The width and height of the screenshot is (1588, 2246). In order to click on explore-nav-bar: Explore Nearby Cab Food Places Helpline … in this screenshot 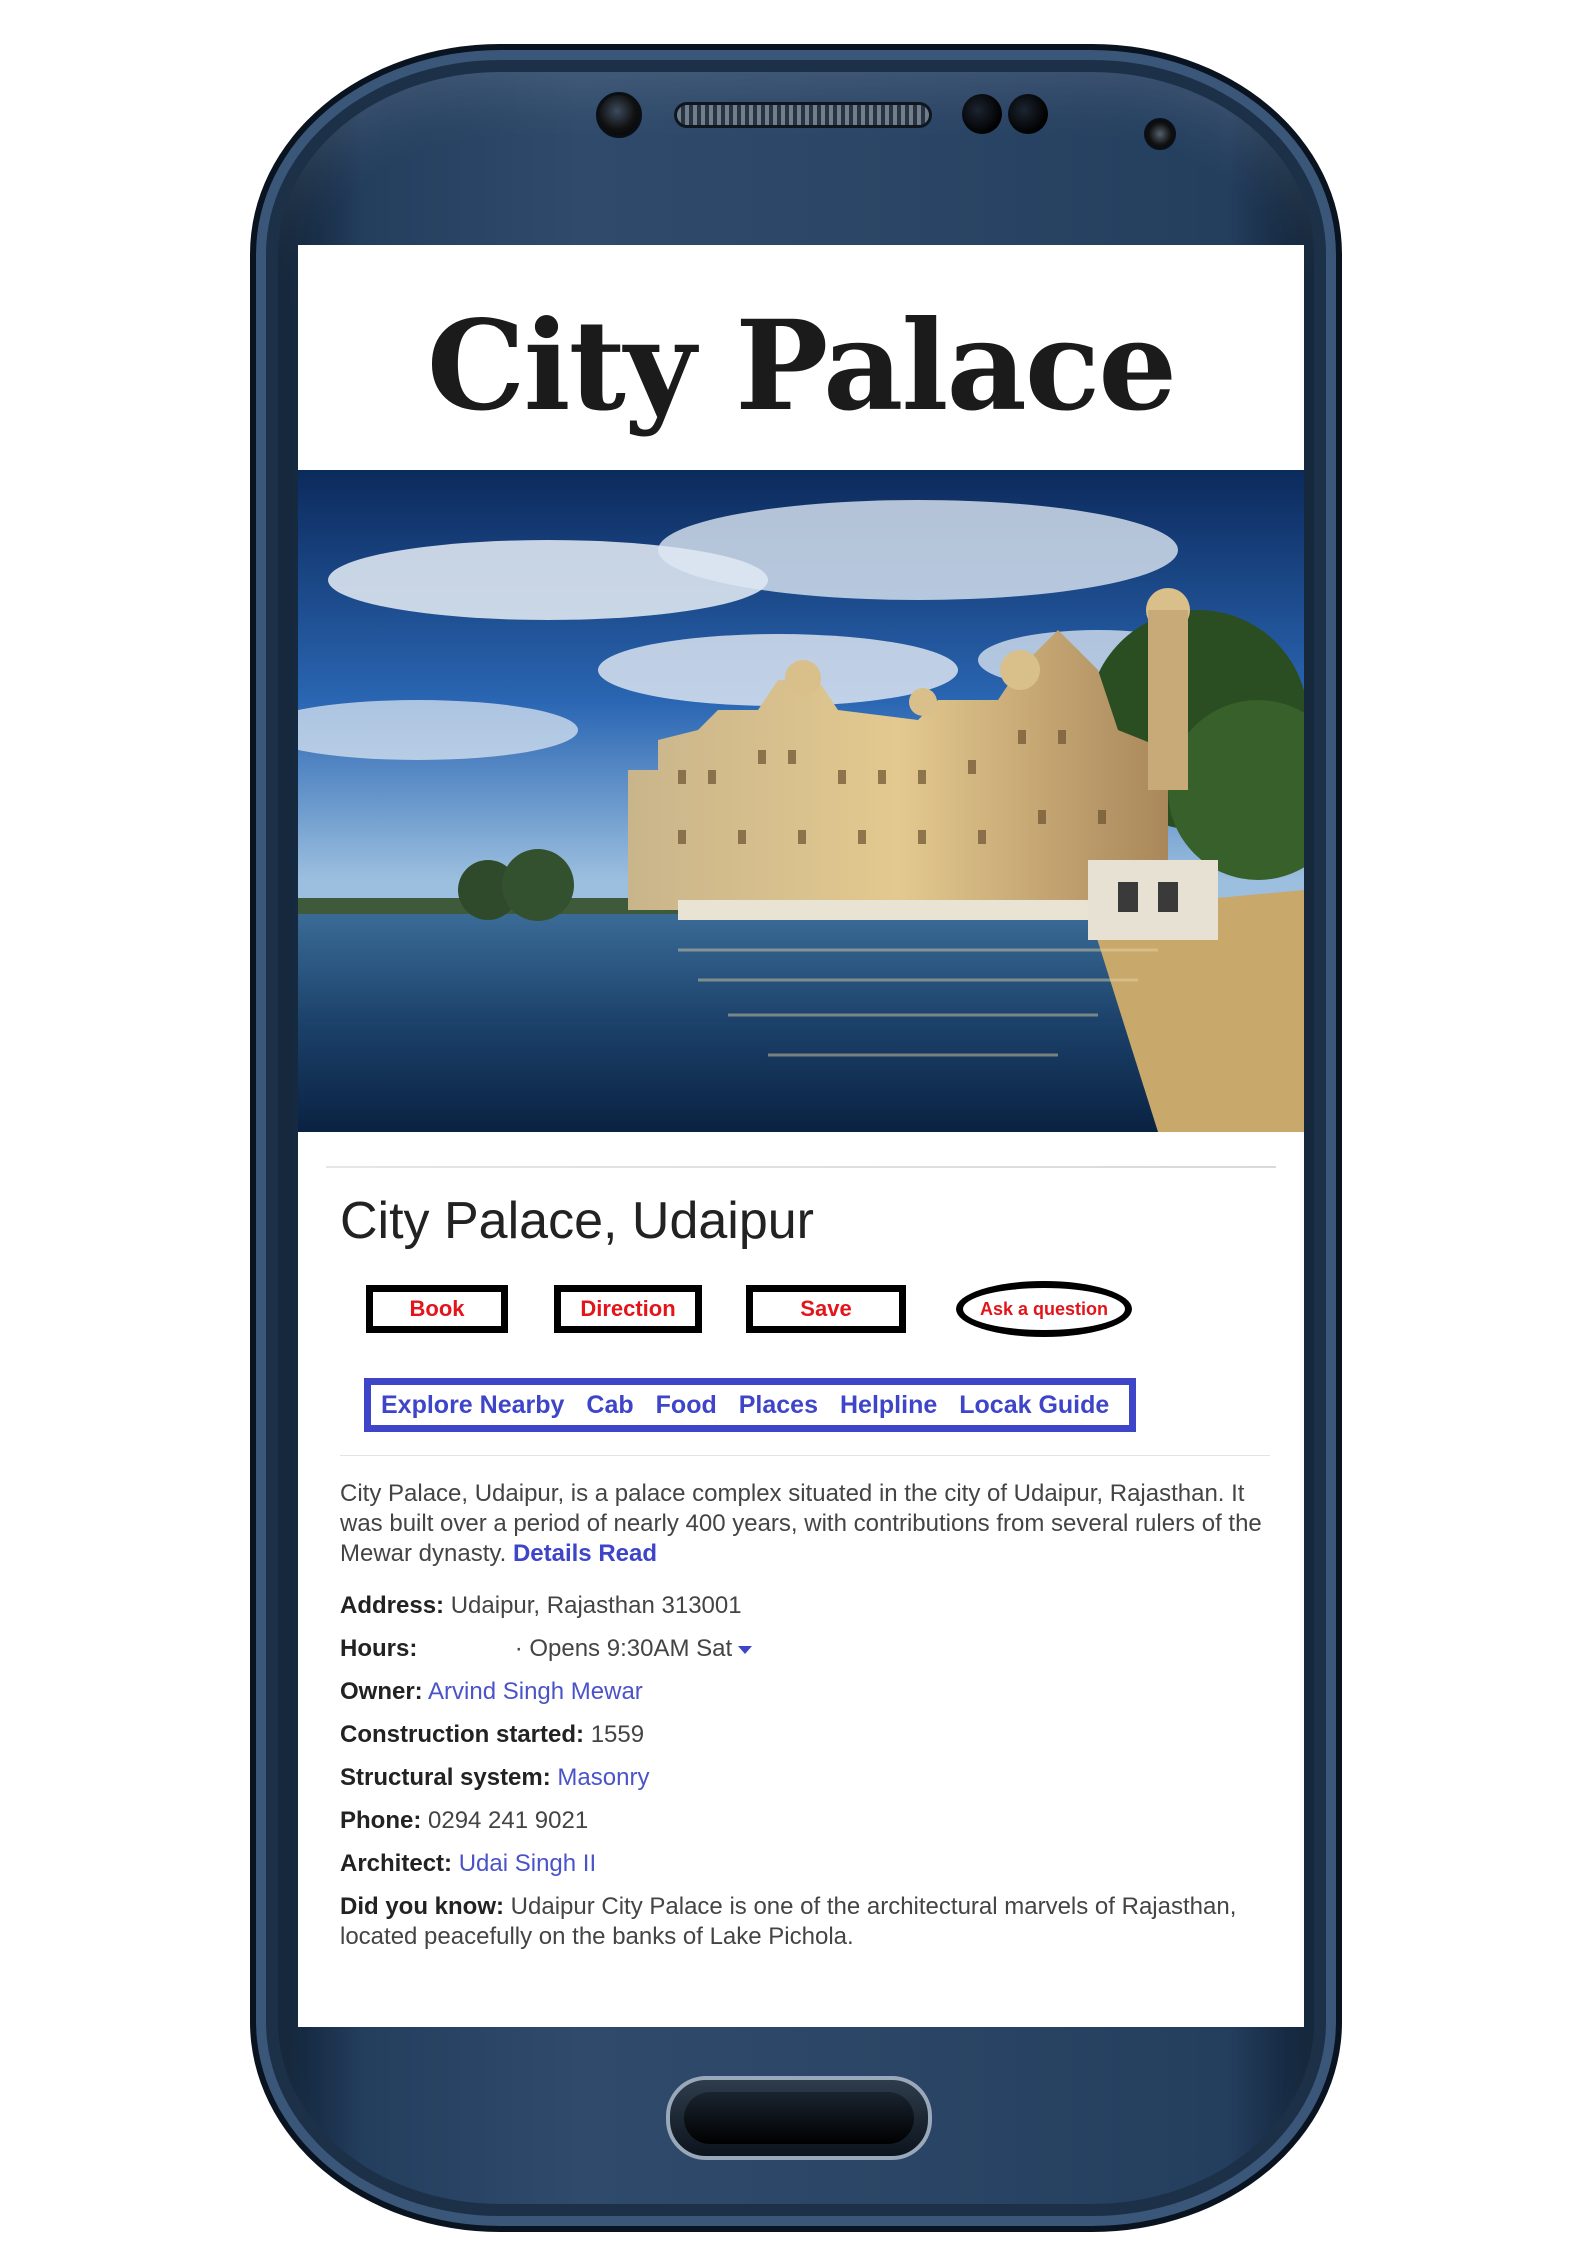, I will do `click(750, 1405)`.